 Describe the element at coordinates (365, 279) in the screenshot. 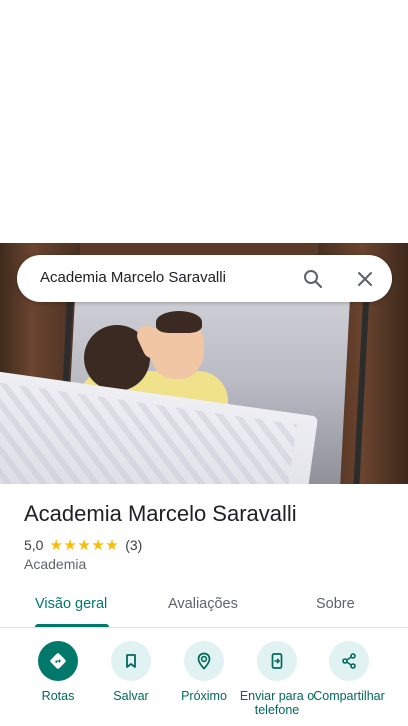

I see `close-icon` at that location.